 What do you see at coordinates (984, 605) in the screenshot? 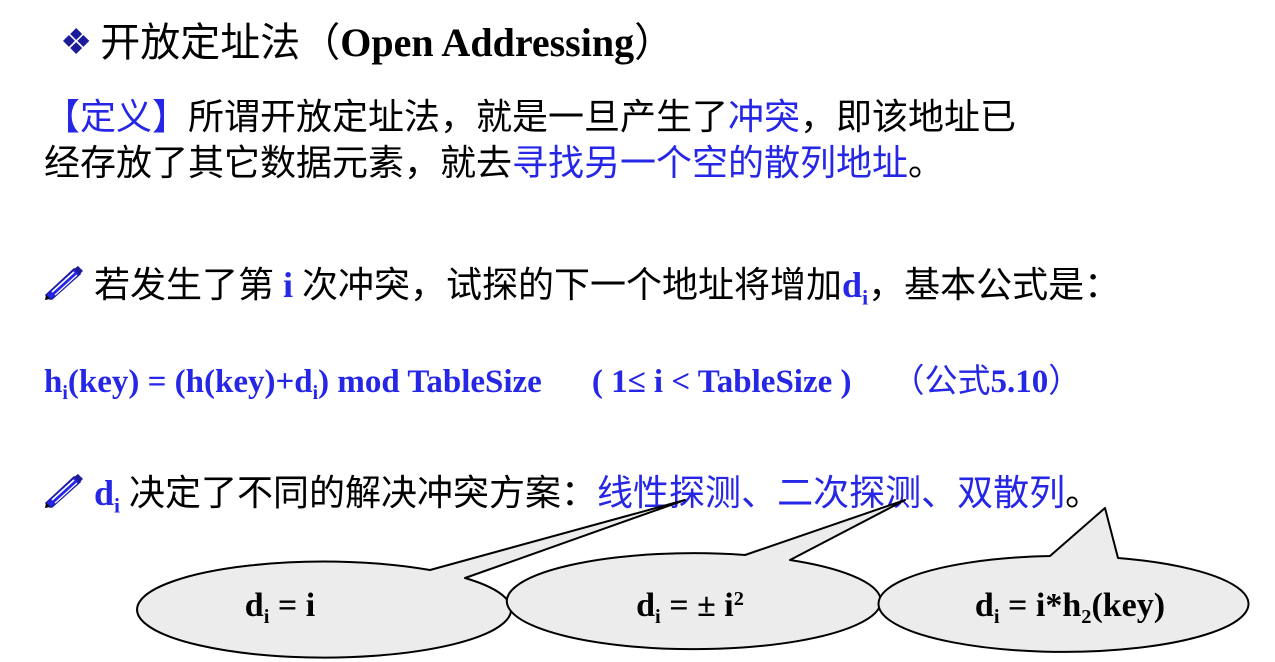
I see `bubble-3-d: d` at bounding box center [984, 605].